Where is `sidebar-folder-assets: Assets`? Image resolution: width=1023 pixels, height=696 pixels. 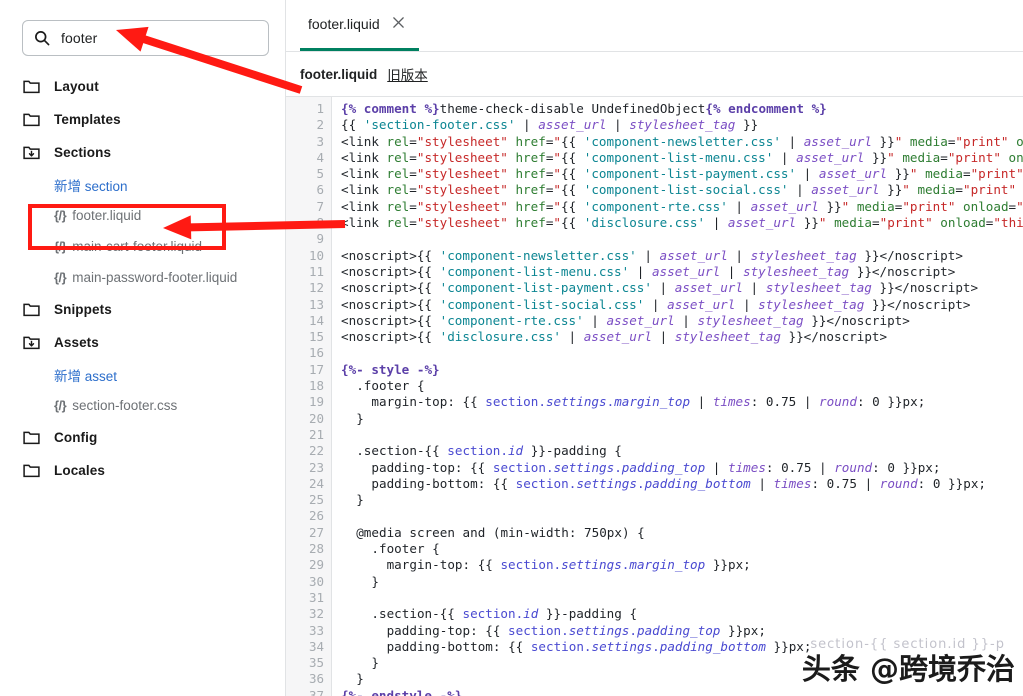
sidebar-folder-assets: Assets is located at coordinates (142, 342).